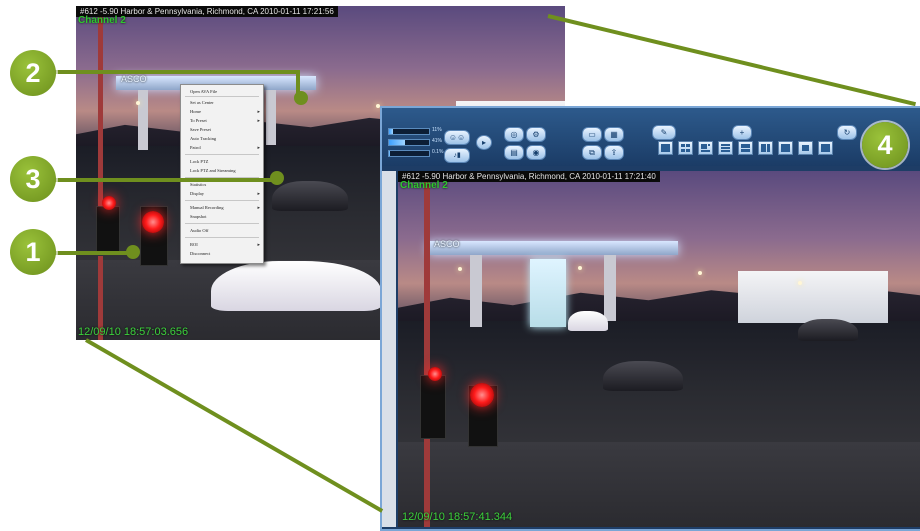  Describe the element at coordinates (614, 134) in the screenshot. I see `layout-icon: ▦` at that location.